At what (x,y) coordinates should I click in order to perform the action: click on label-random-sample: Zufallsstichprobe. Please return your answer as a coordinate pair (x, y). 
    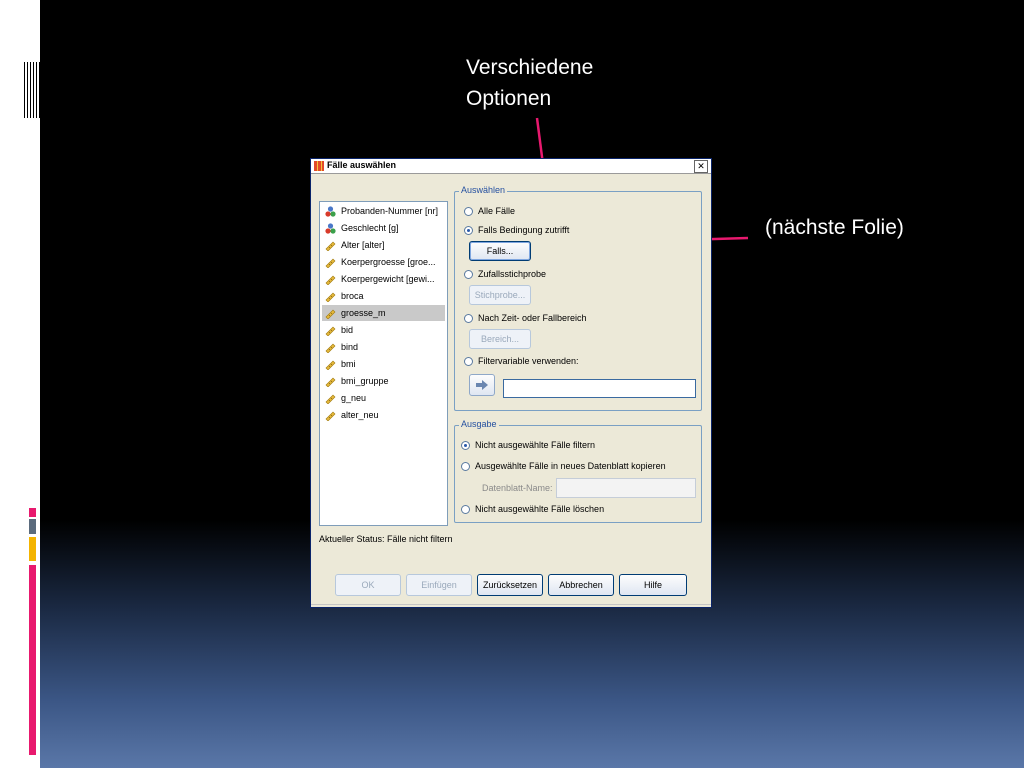
    Looking at the image, I should click on (512, 274).